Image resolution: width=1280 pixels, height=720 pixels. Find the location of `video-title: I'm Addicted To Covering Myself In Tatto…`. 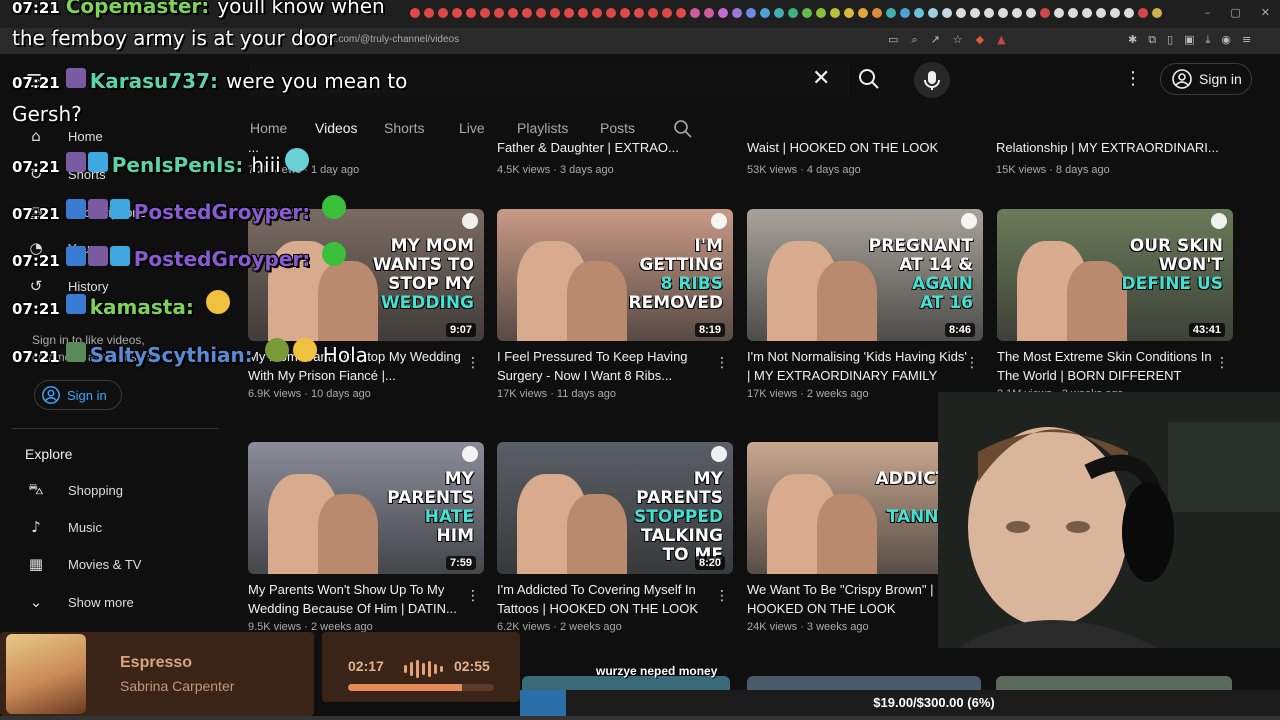

video-title: I'm Addicted To Covering Myself In Tatto… is located at coordinates (607, 599).